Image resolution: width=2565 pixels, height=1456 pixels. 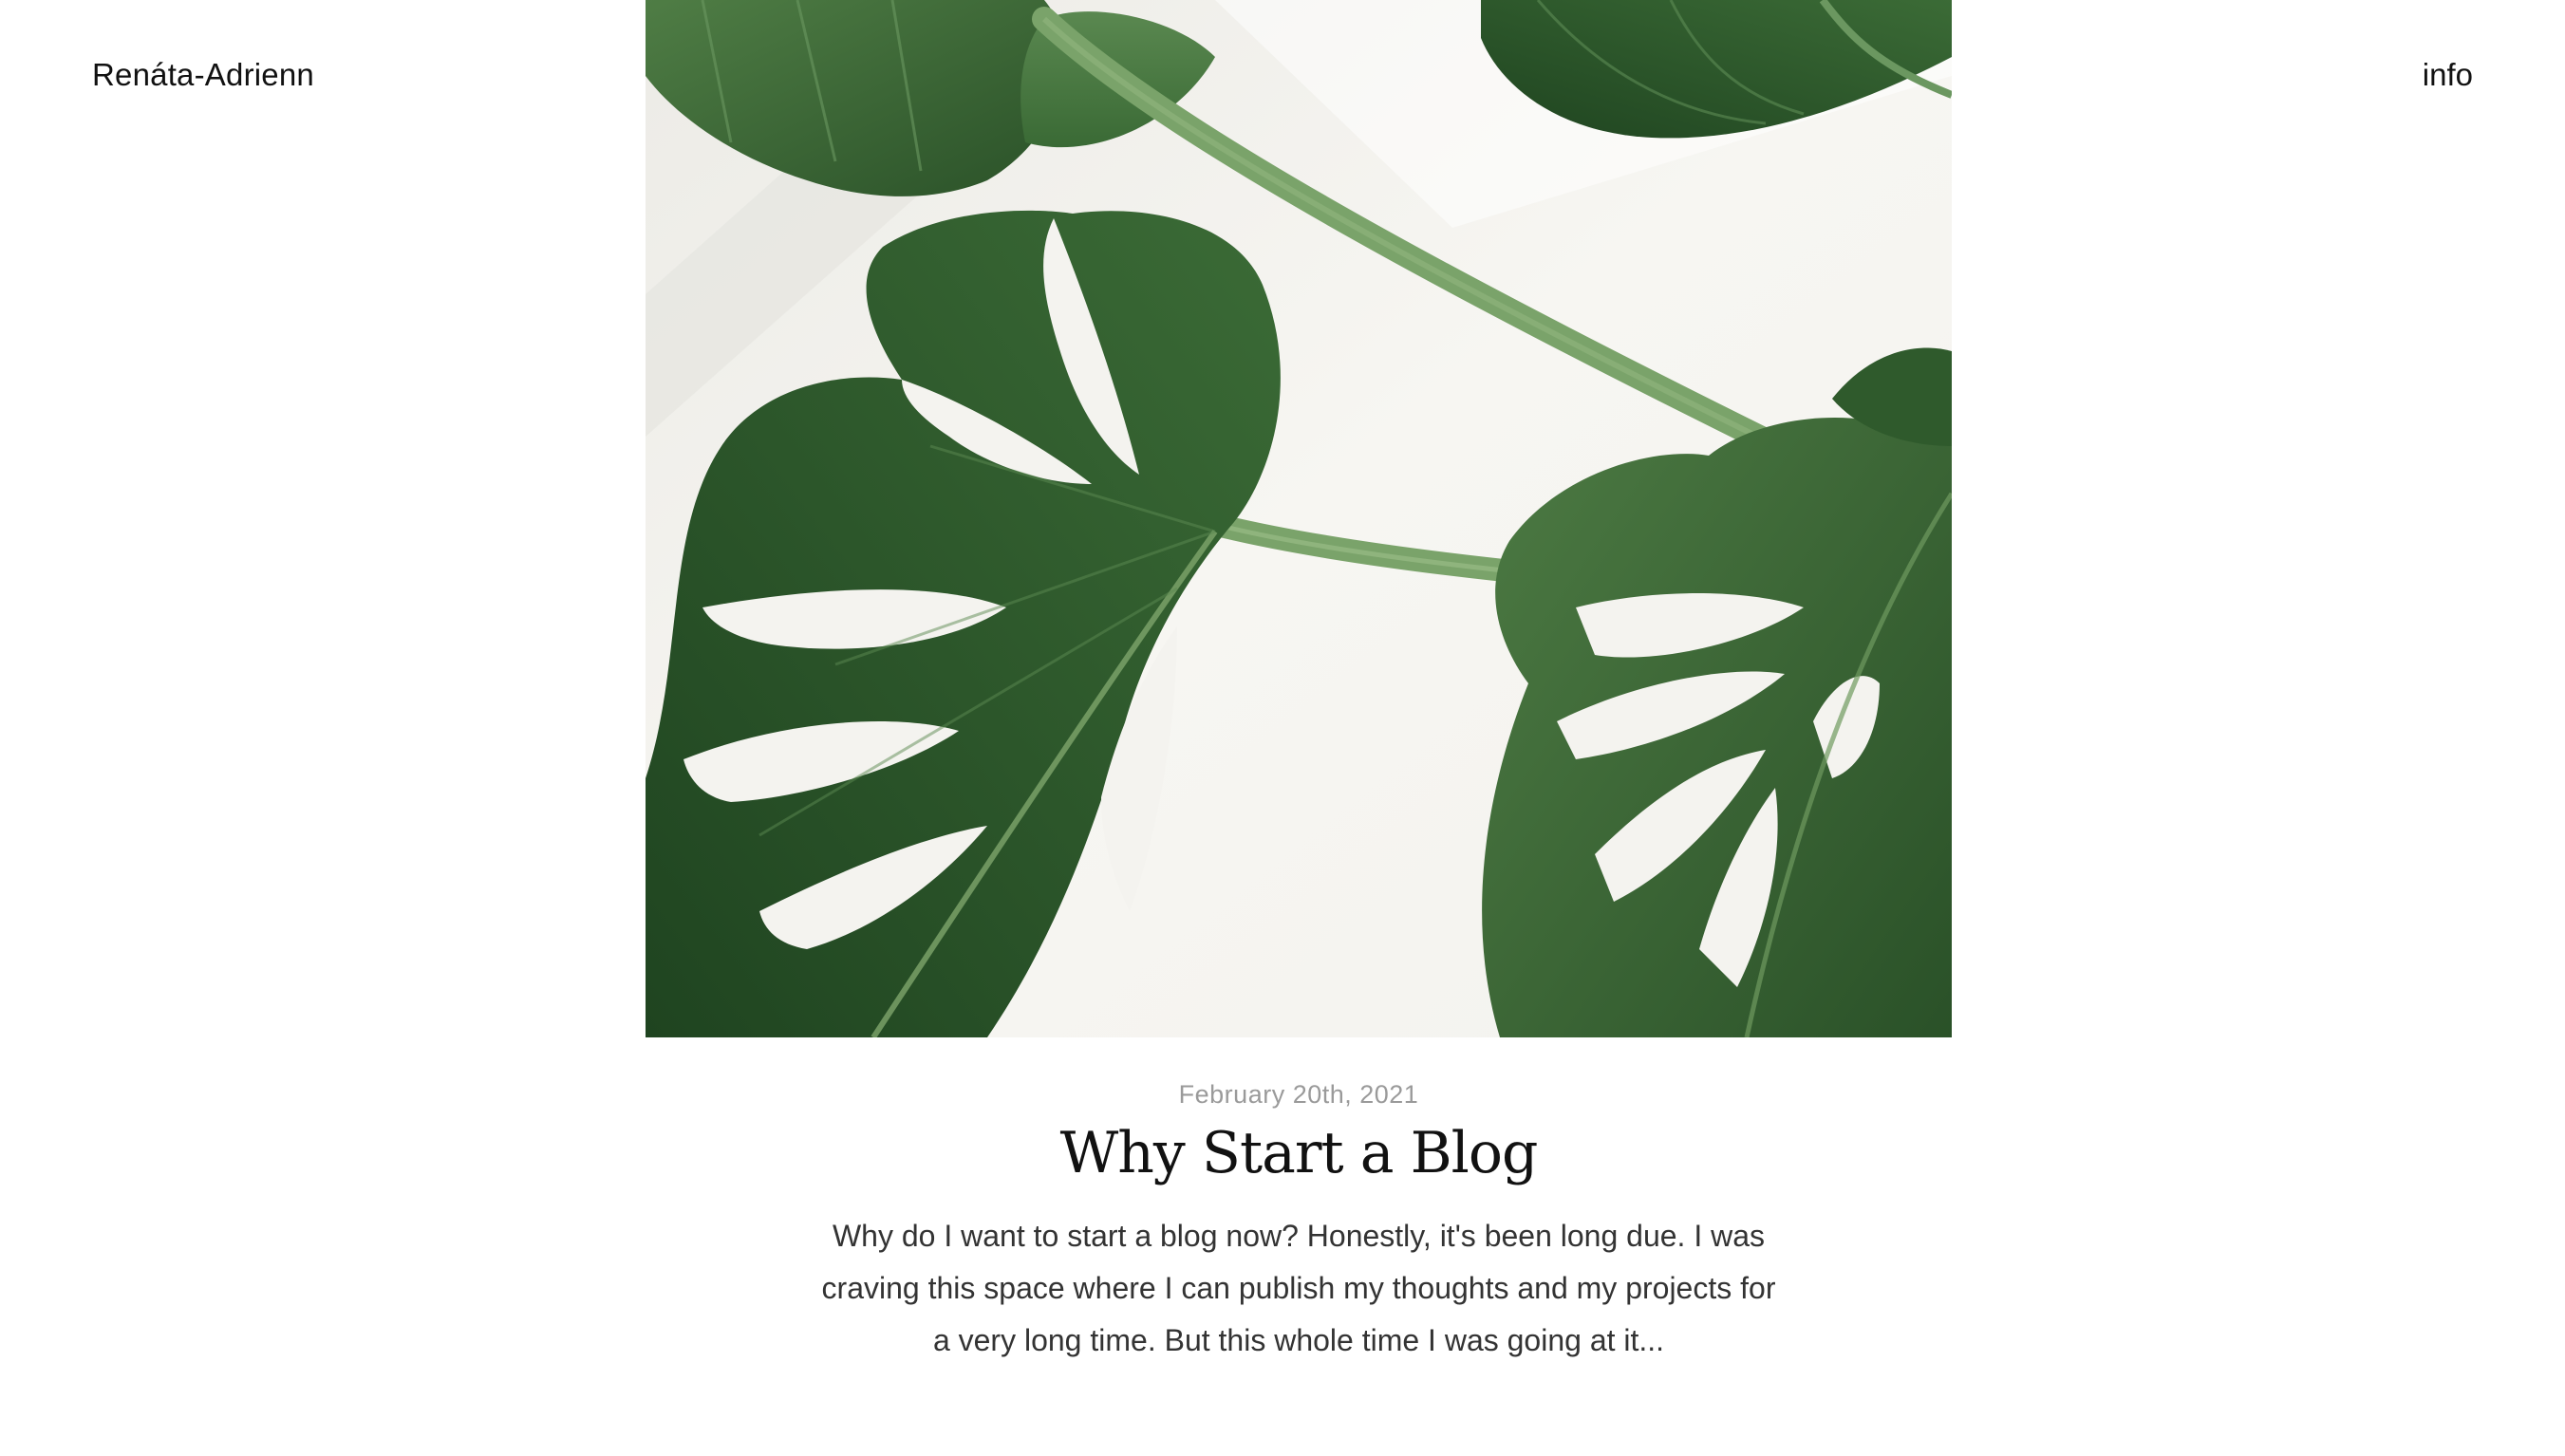 I want to click on post-date: February 20th, 2021, so click(x=1298, y=1095).